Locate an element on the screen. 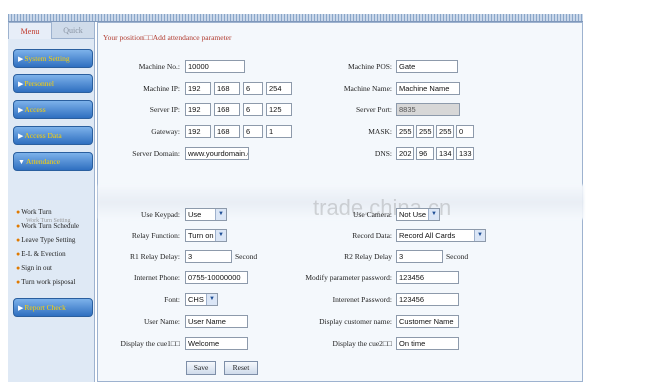 Image resolution: width=654 pixels, height=388 pixels. r1-relay-delay-label: R1 Relay Delay: is located at coordinates (155, 256).